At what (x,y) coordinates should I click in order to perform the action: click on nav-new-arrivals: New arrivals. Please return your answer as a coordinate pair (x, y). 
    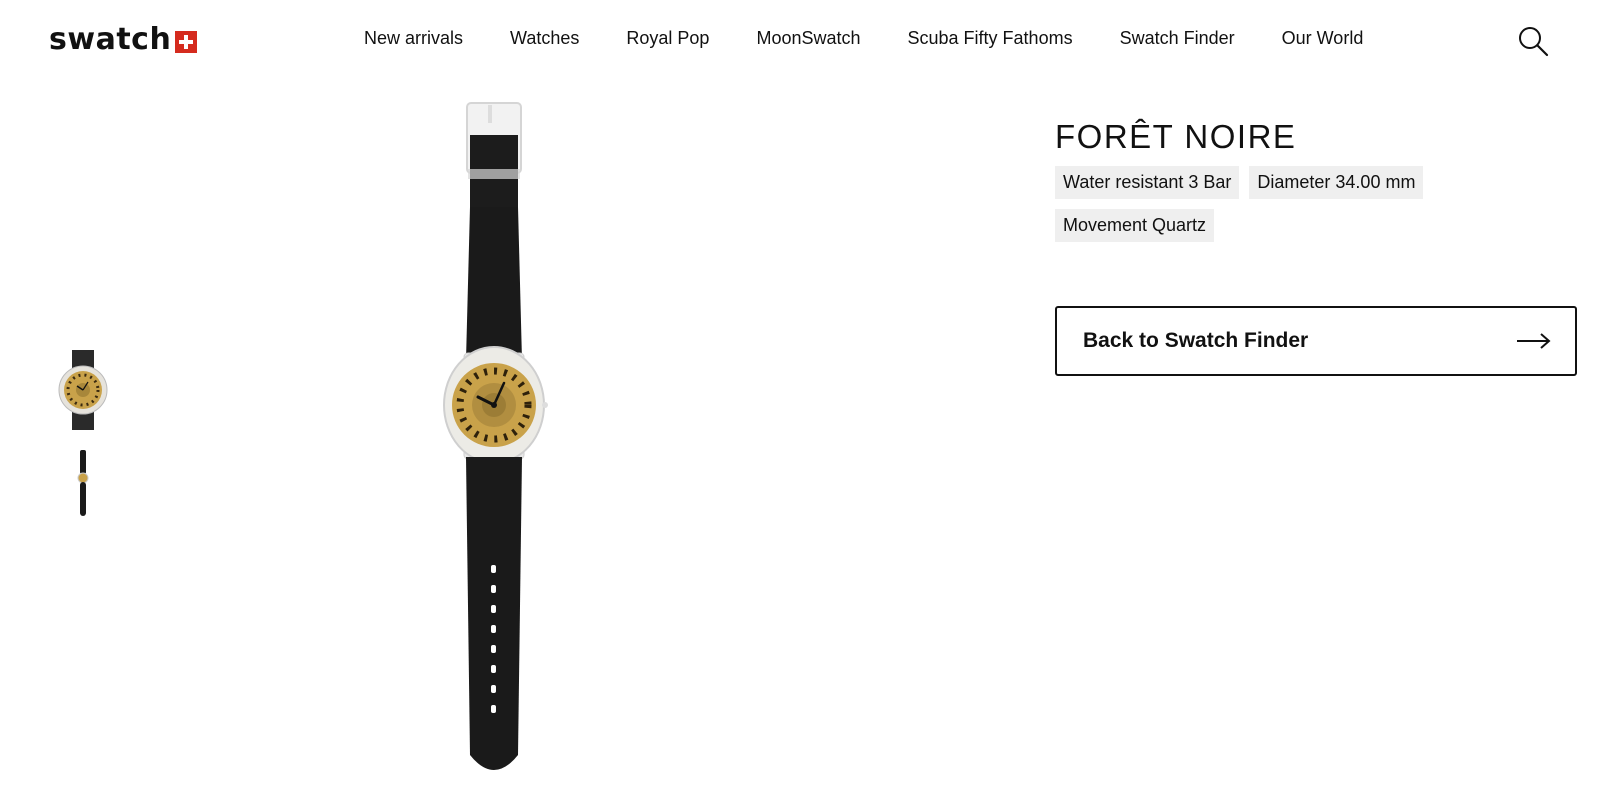
    Looking at the image, I should click on (413, 38).